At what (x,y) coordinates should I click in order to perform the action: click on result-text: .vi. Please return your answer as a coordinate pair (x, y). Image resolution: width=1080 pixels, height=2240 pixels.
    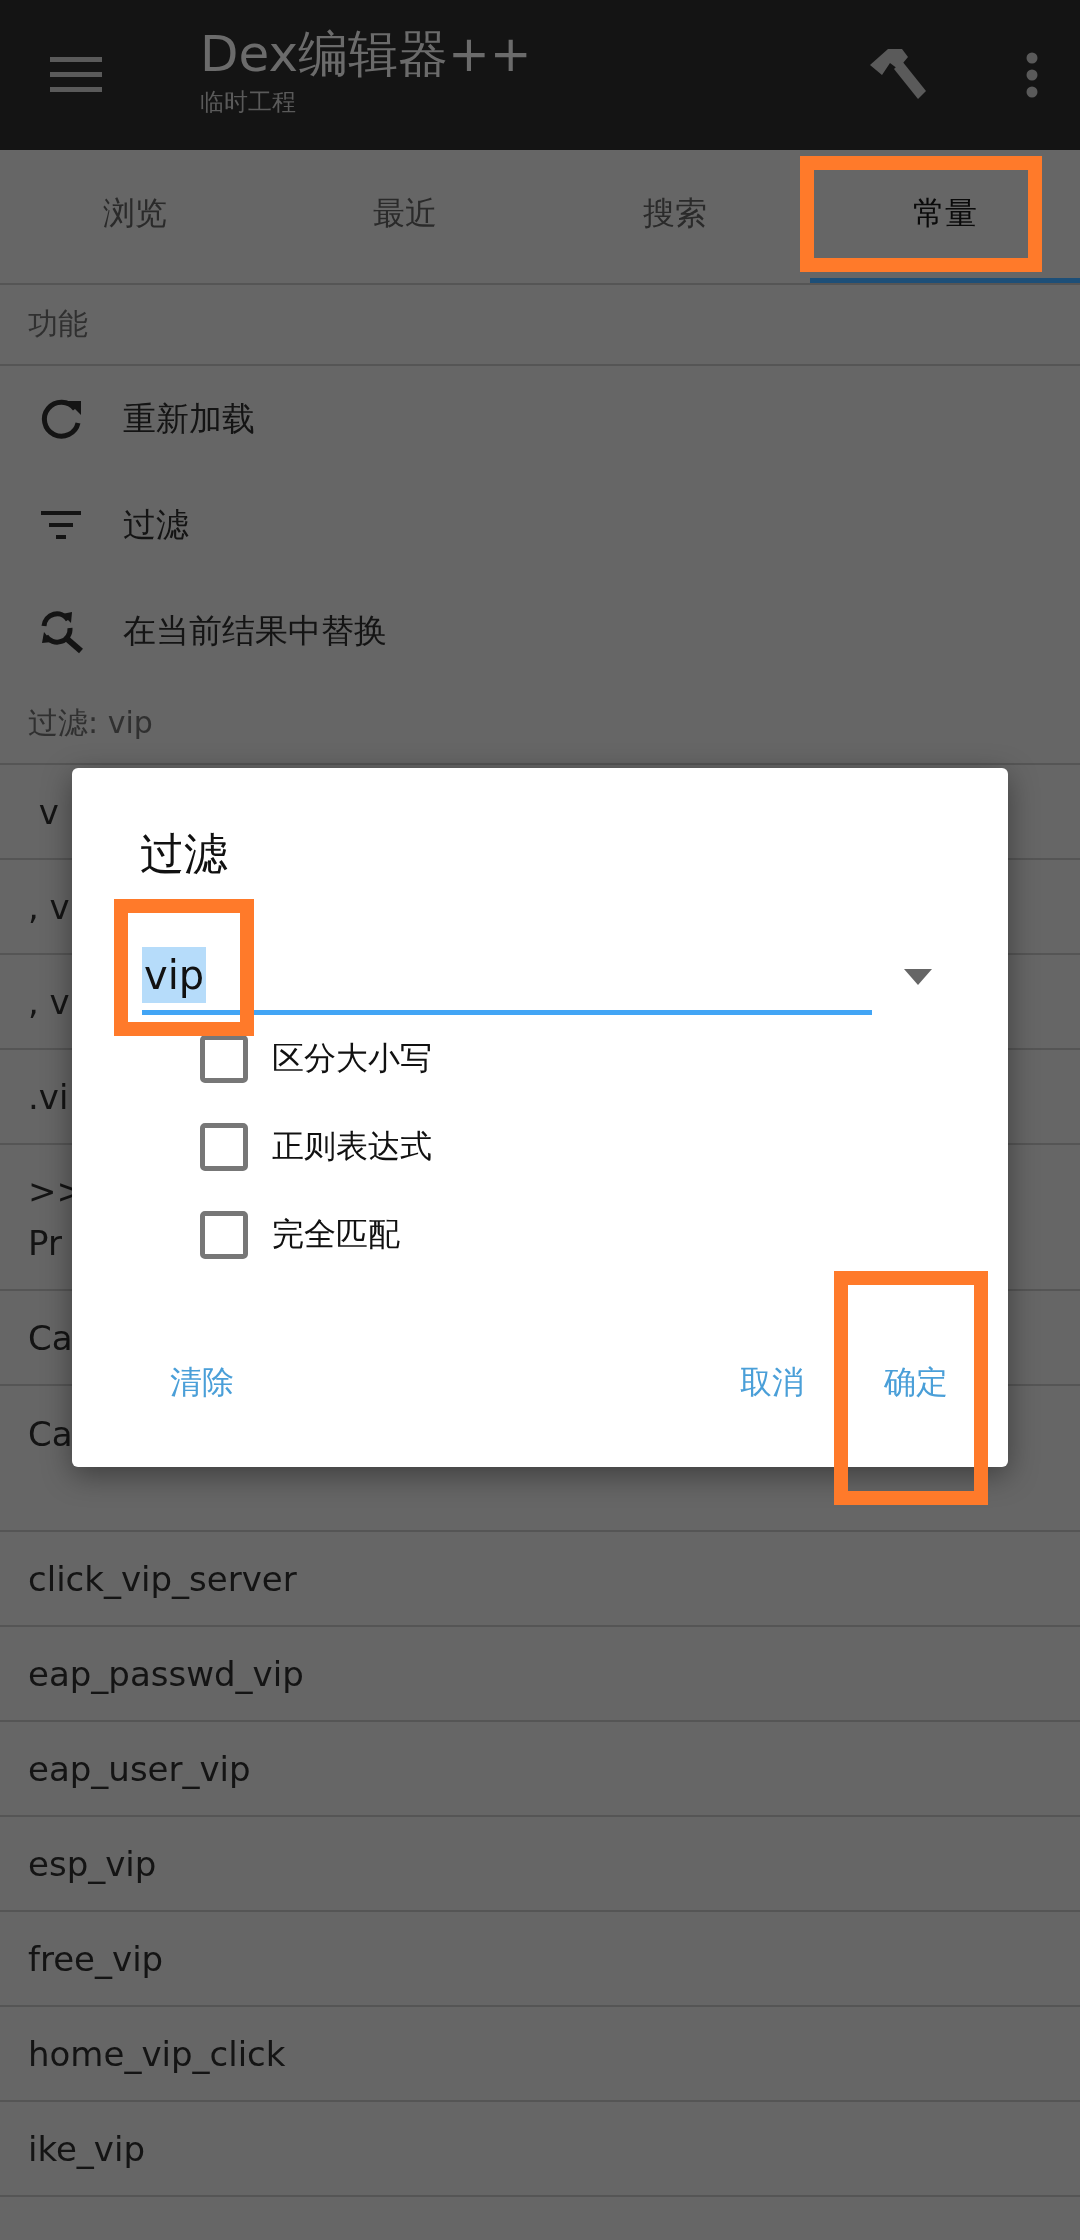
    Looking at the image, I should click on (48, 1097).